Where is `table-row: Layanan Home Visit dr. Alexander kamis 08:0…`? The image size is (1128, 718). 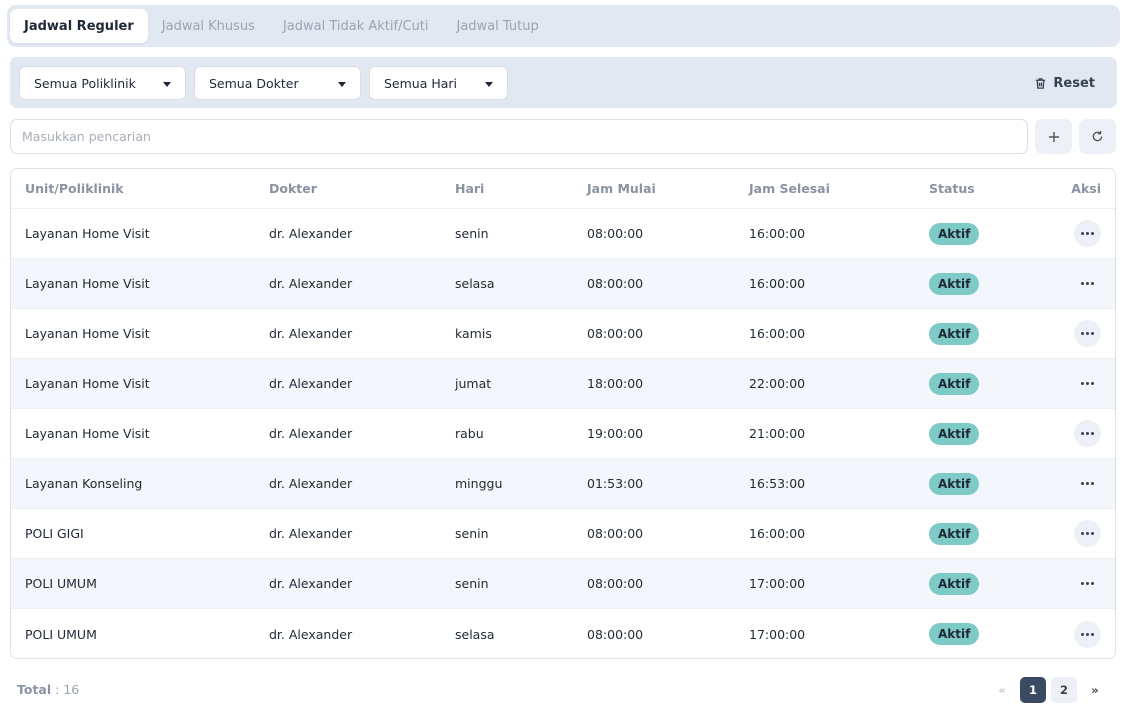
table-row: Layanan Home Visit dr. Alexander kamis 08:0… is located at coordinates (563, 334).